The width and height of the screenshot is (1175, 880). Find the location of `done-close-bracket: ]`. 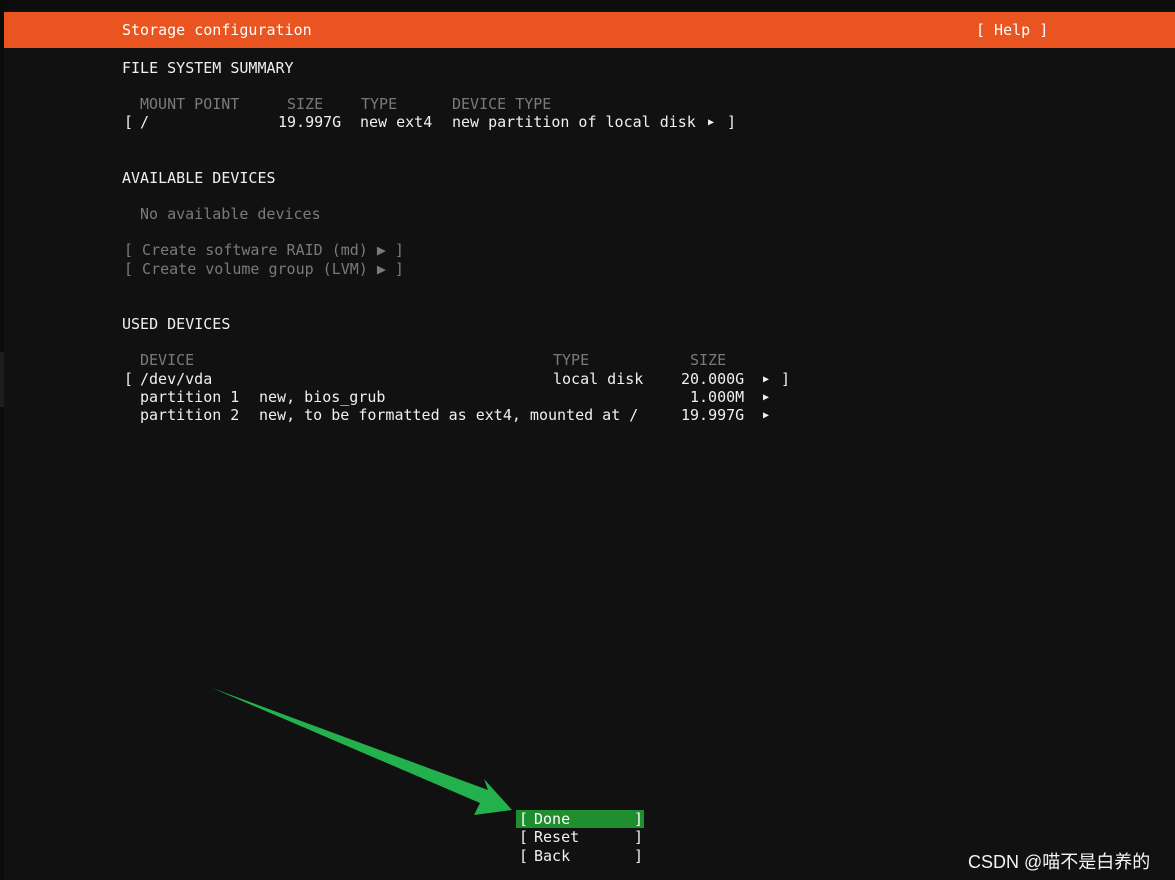

done-close-bracket: ] is located at coordinates (639, 819).